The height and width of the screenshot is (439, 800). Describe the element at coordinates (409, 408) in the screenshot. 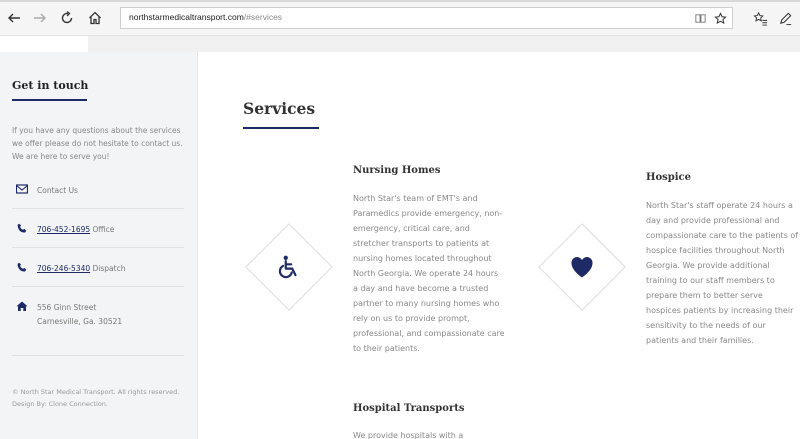

I see `service-title-hospital-transports: Hospital Transports` at that location.